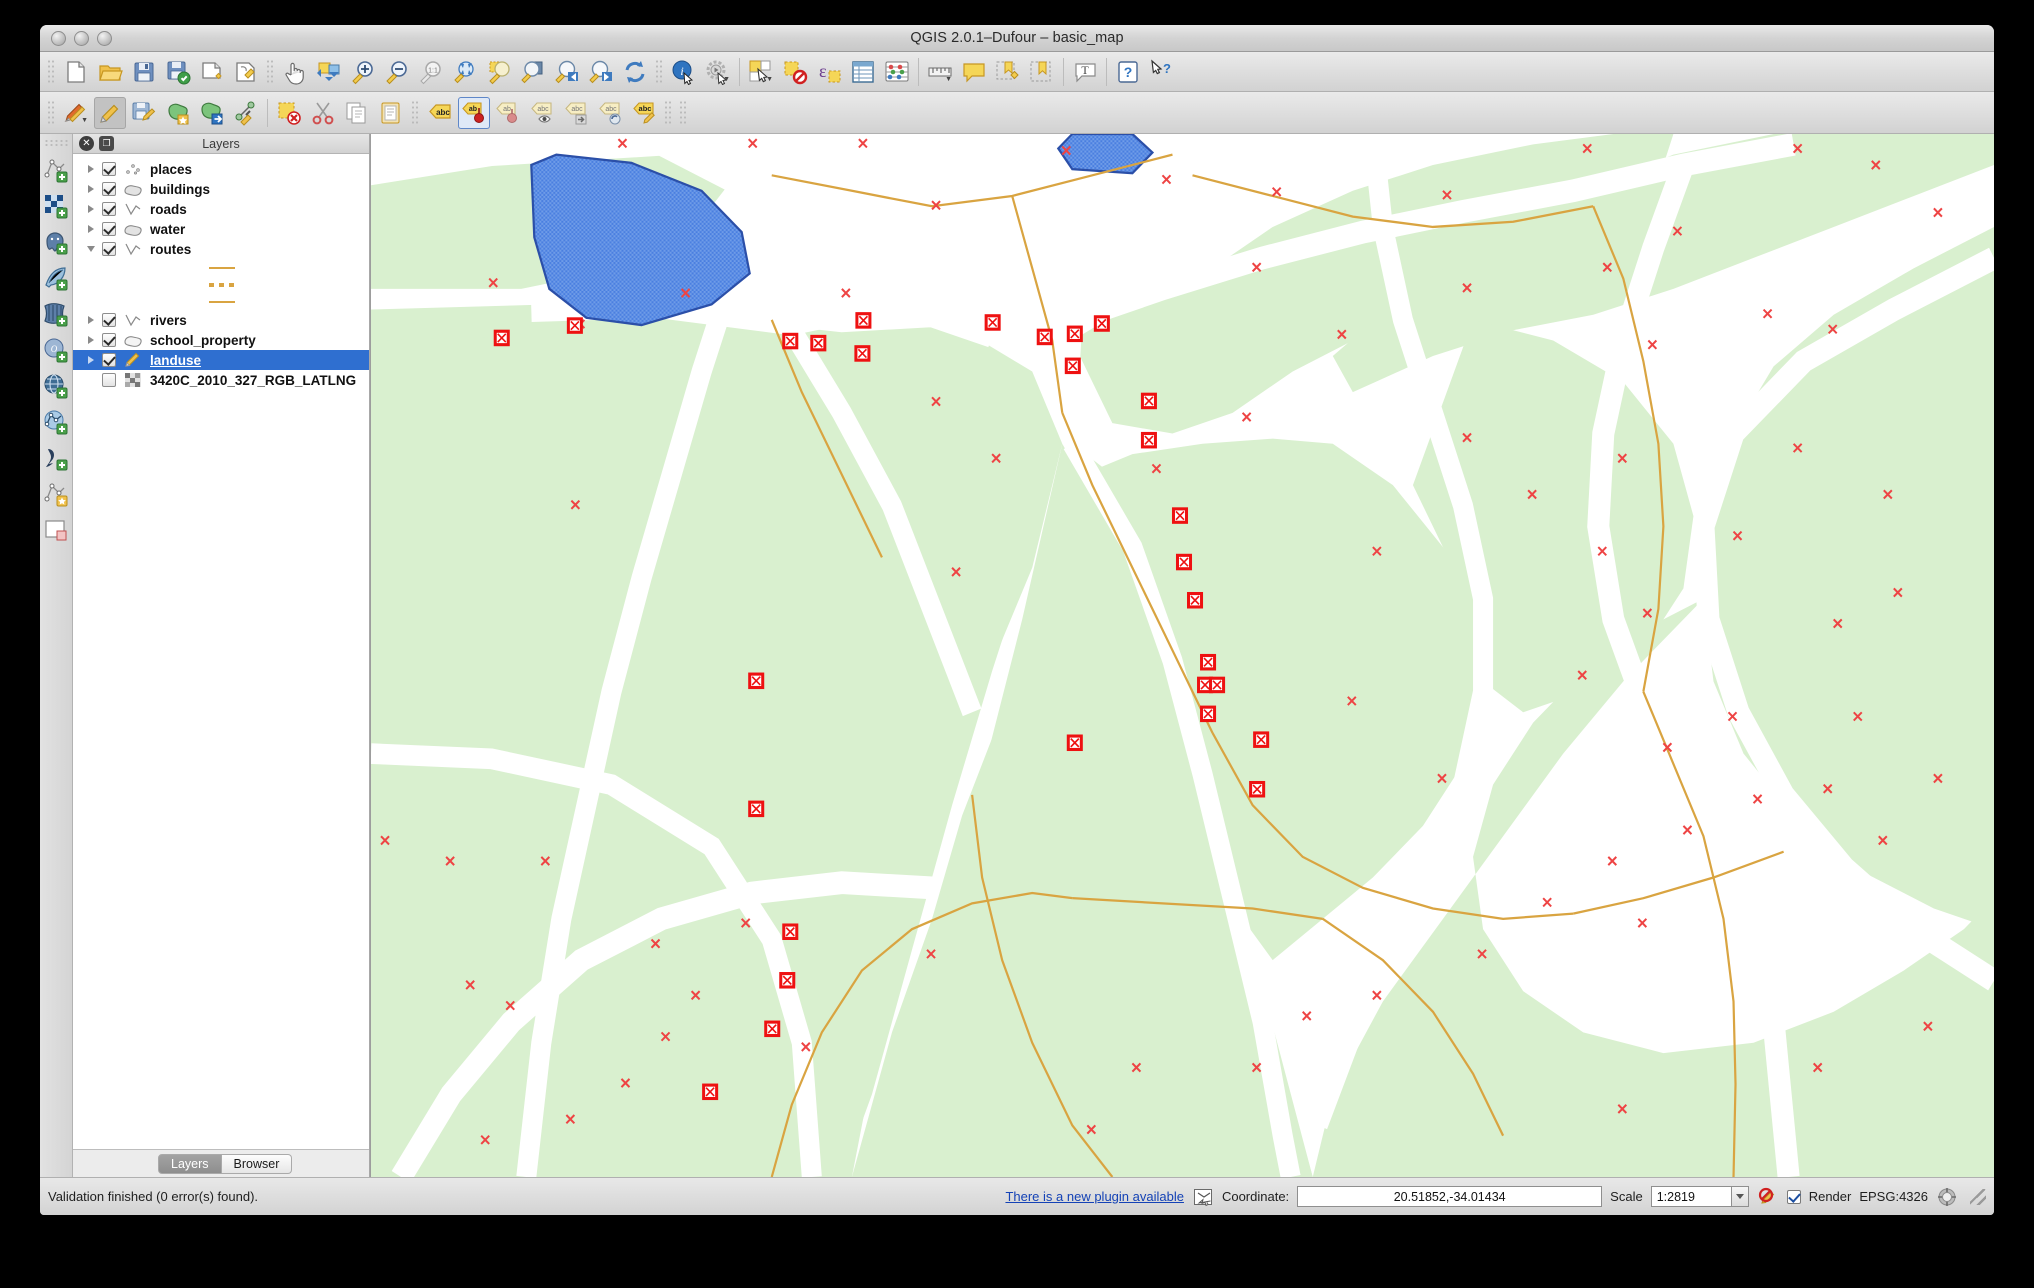 The image size is (2034, 1288). Describe the element at coordinates (221, 340) in the screenshot. I see `layer-row-school-property: school_property` at that location.